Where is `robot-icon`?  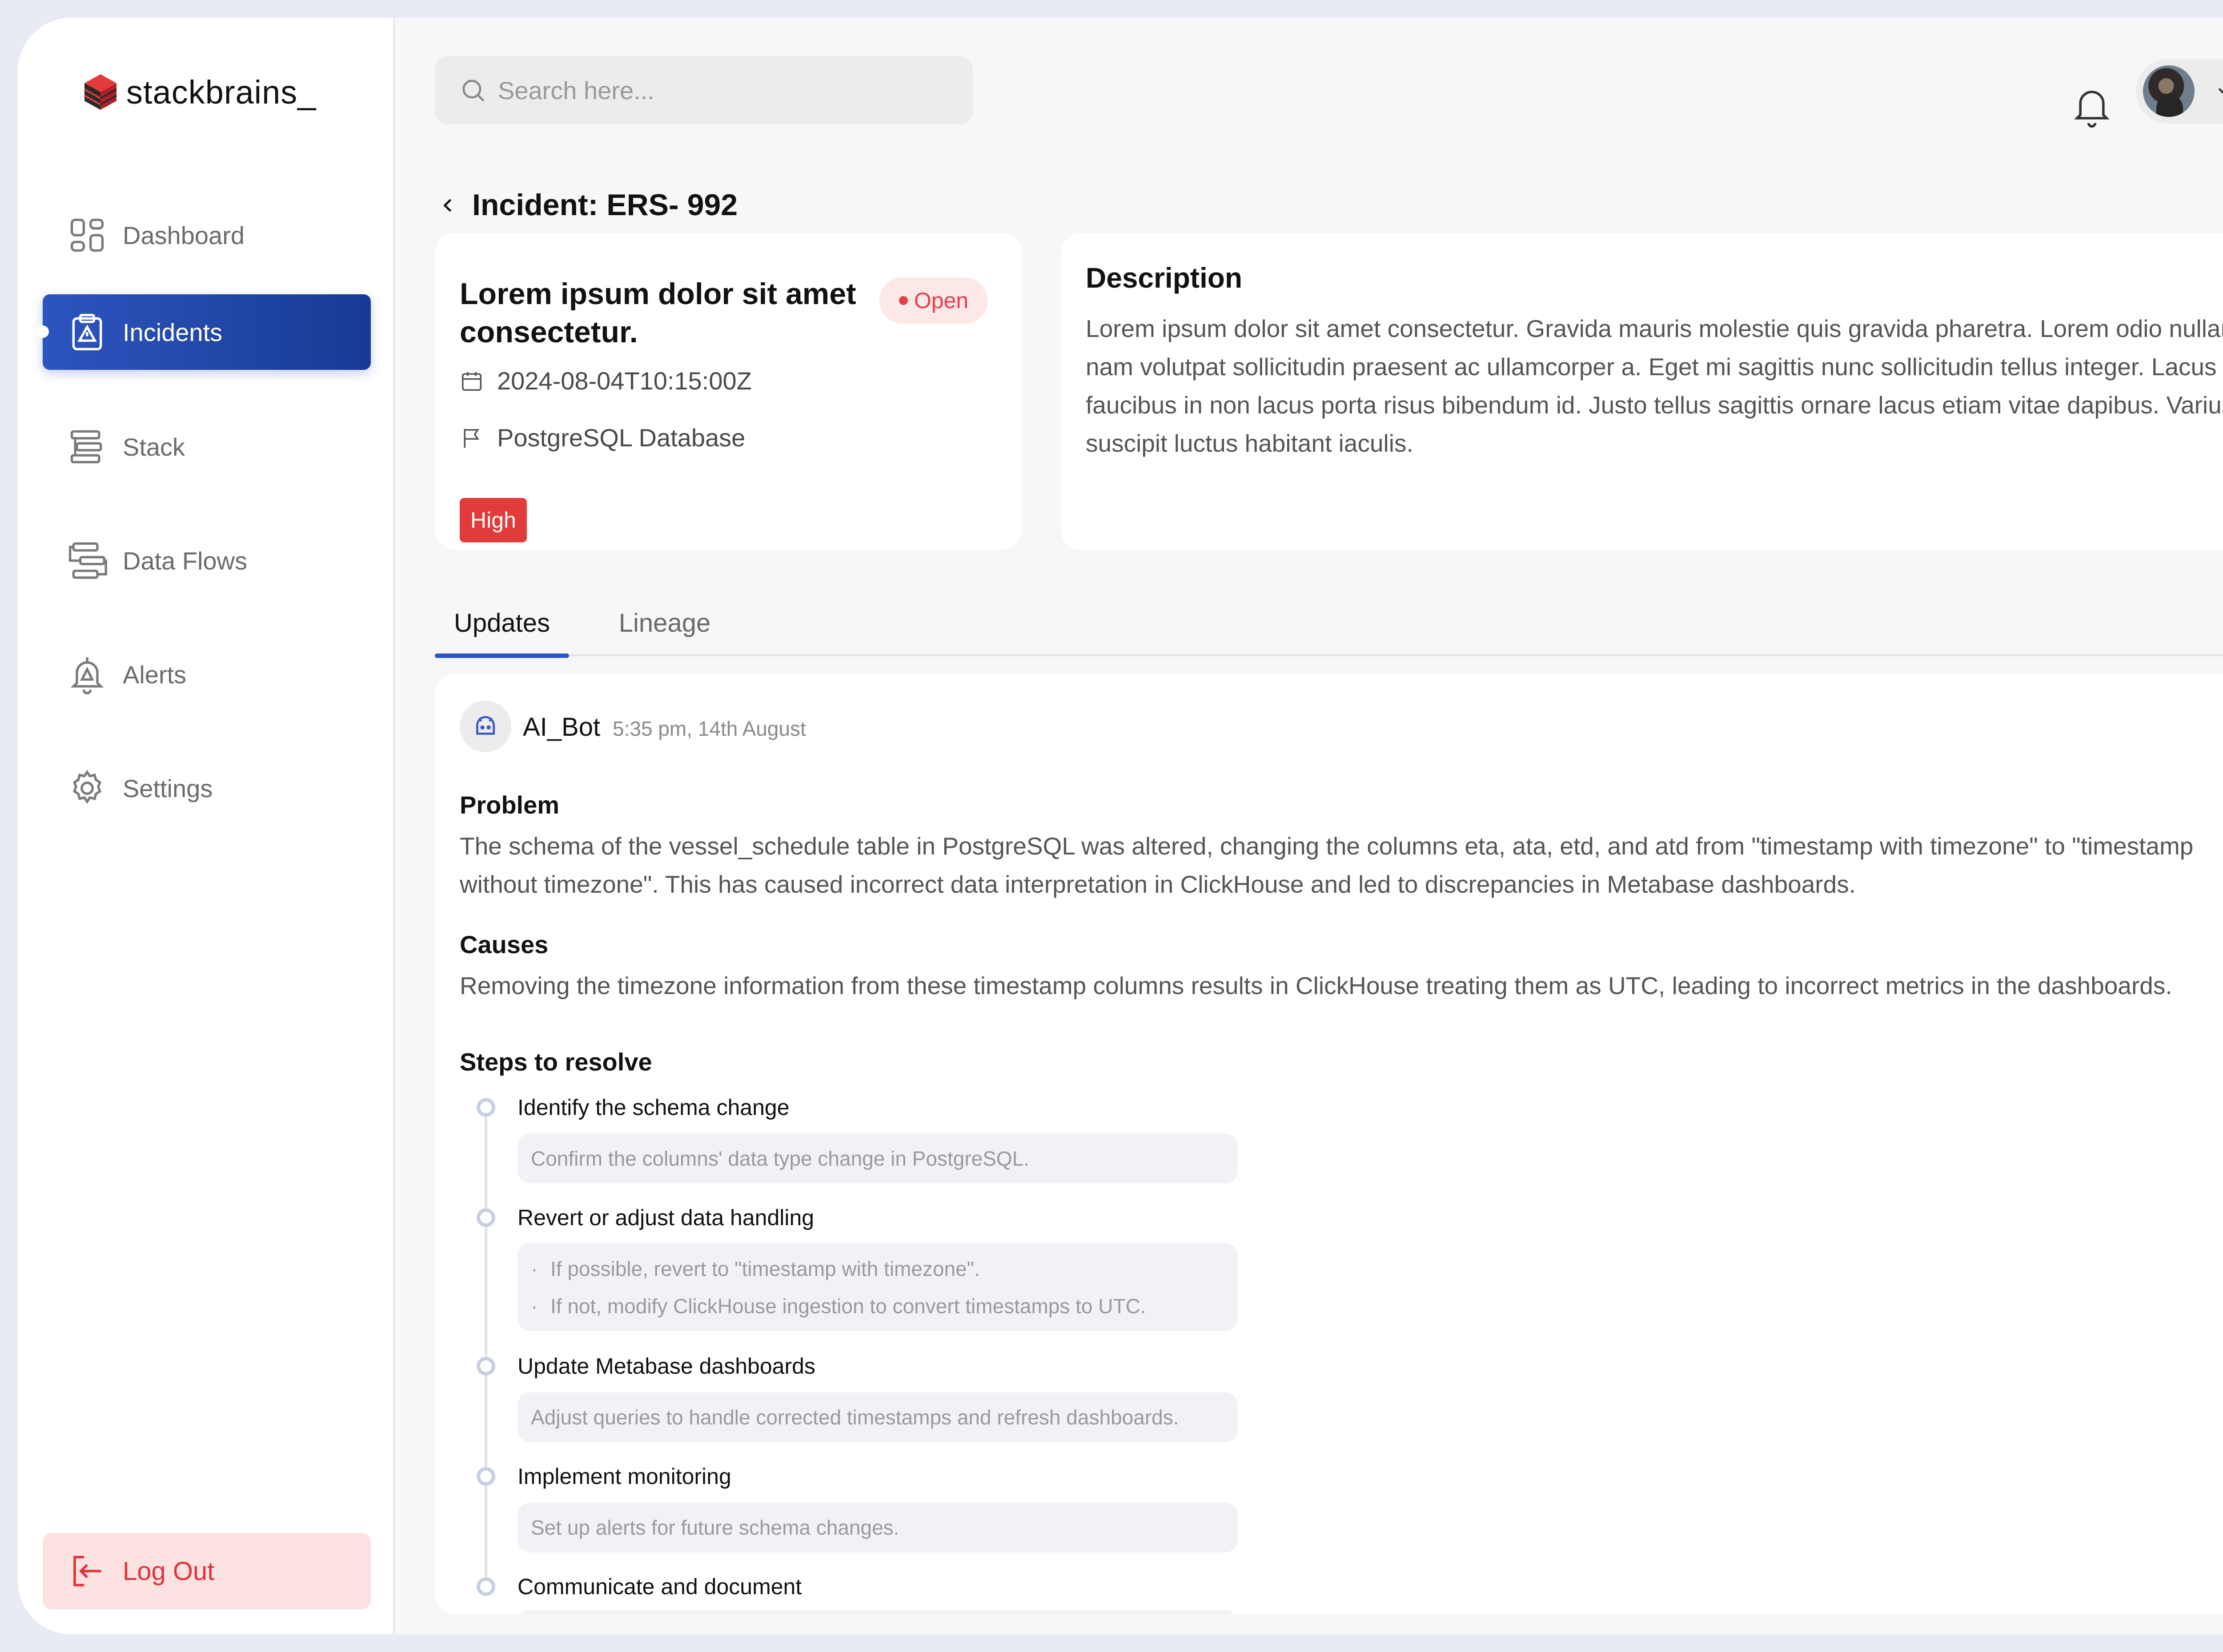
robot-icon is located at coordinates (485, 726).